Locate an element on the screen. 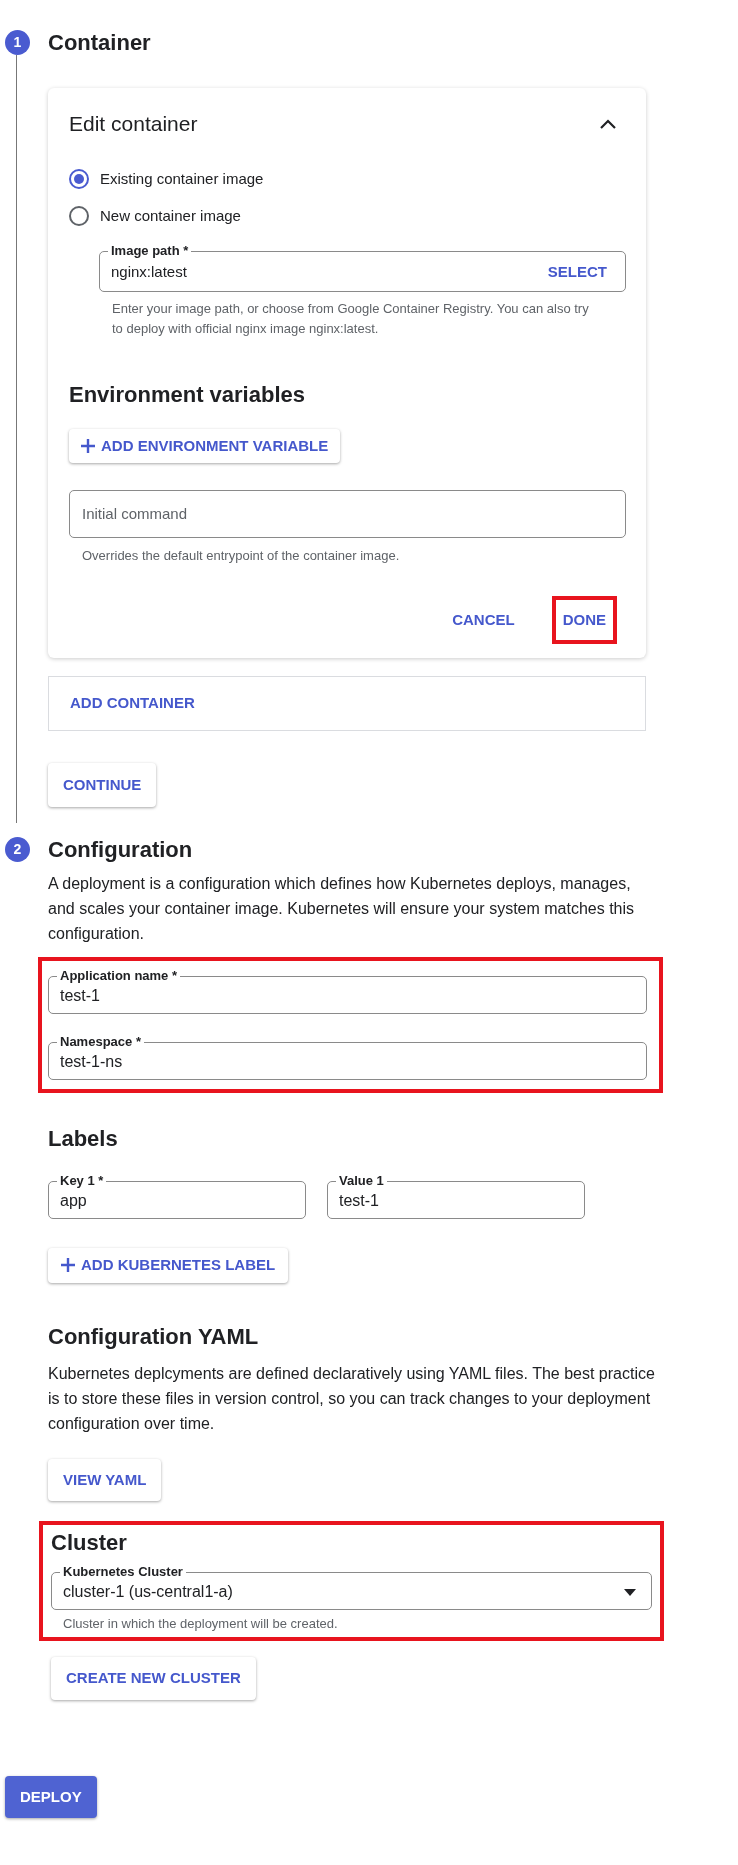 The image size is (738, 1865). section-heading: Environment variables is located at coordinates (187, 394).